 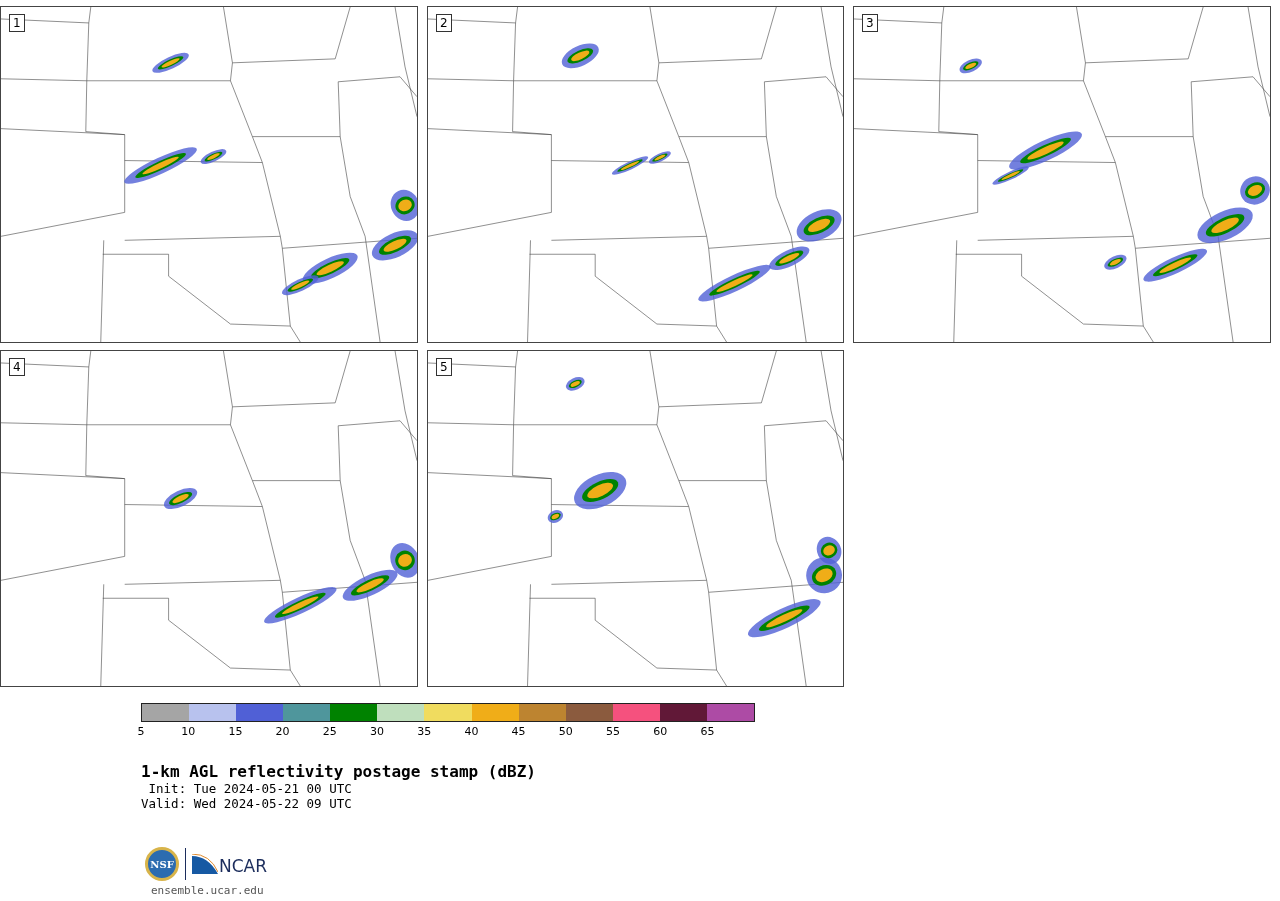 I want to click on panel-number: 4, so click(x=17, y=367).